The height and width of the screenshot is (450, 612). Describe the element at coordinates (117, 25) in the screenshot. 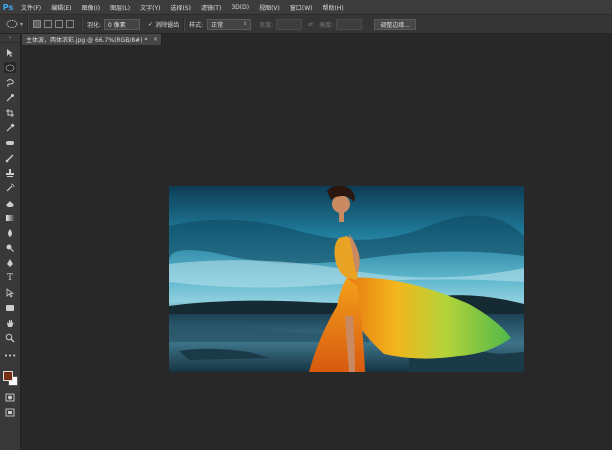

I see `feather-value: 0 像素` at that location.